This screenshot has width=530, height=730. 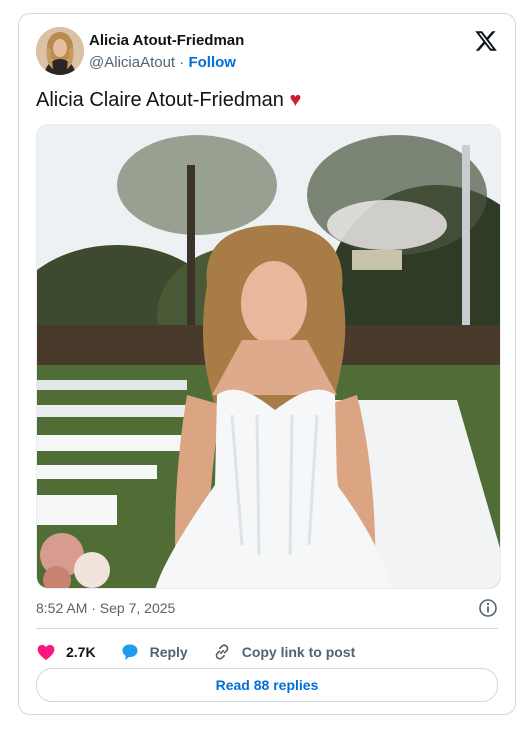 What do you see at coordinates (132, 62) in the screenshot?
I see `author-handle: @AliciaAtout` at bounding box center [132, 62].